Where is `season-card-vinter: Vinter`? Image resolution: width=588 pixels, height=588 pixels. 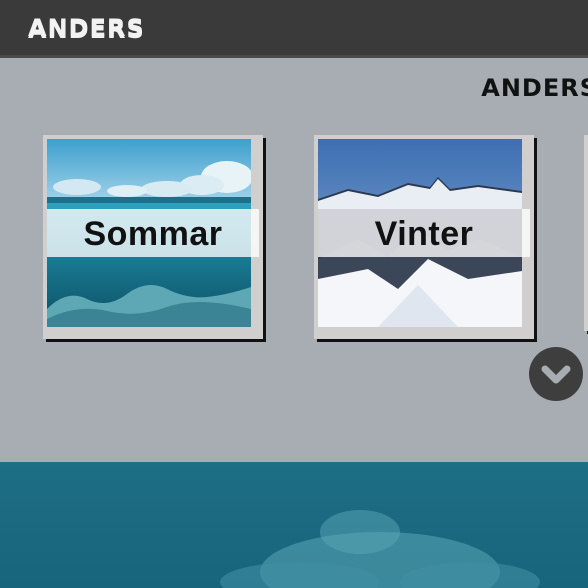 season-card-vinter: Vinter is located at coordinates (424, 237).